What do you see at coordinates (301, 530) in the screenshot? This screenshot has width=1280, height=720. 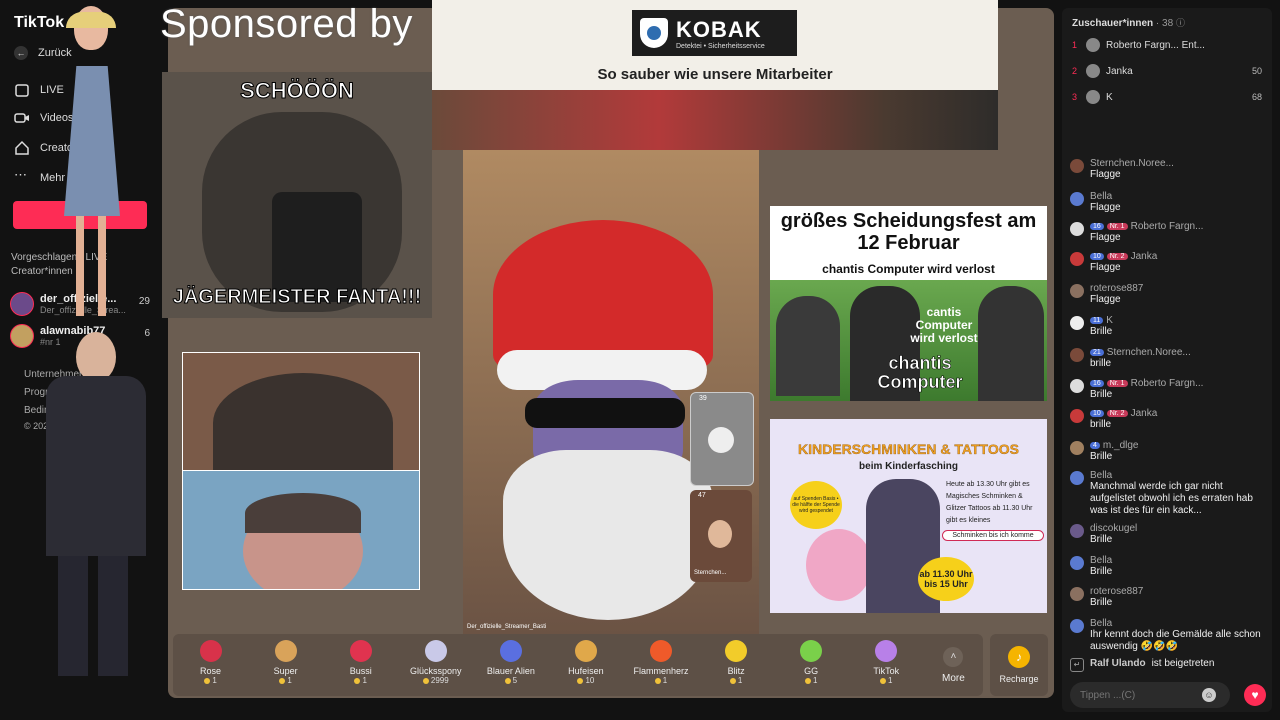 I see `guest-video-face` at bounding box center [301, 530].